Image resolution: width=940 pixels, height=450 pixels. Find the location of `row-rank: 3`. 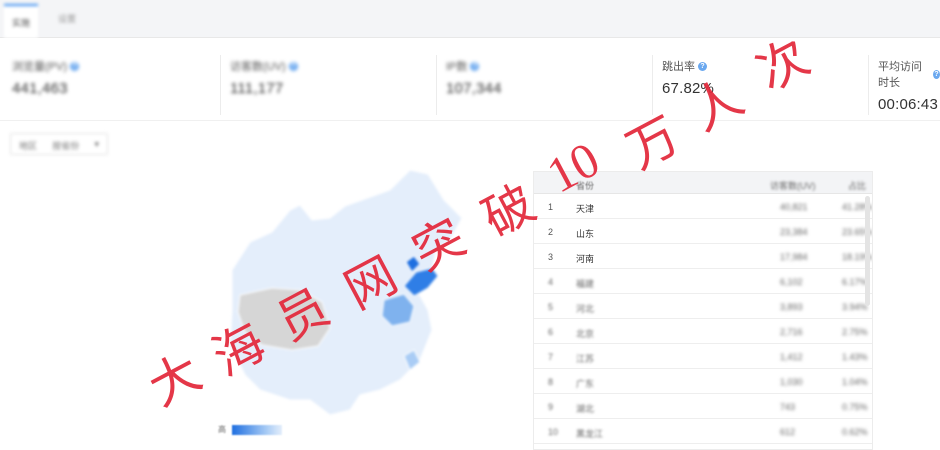

row-rank: 3 is located at coordinates (551, 257).